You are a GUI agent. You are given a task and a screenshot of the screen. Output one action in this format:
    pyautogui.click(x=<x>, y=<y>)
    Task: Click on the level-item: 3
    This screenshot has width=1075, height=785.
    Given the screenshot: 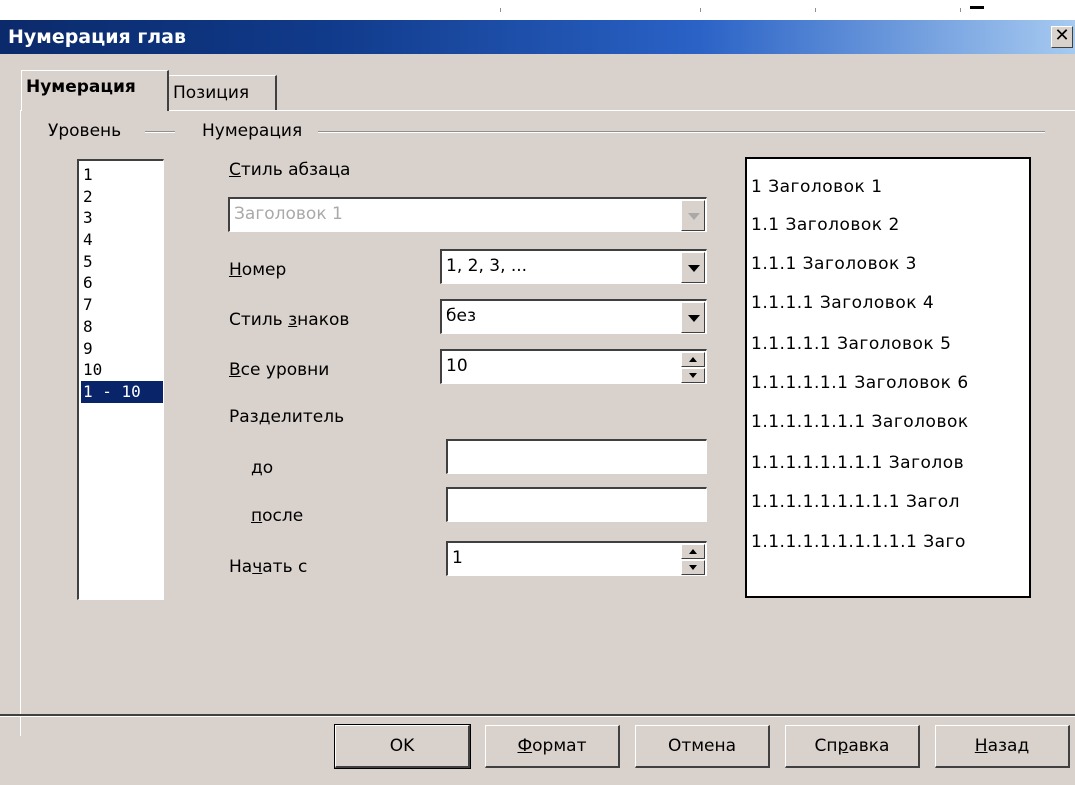 What is the action you would take?
    pyautogui.click(x=122, y=218)
    